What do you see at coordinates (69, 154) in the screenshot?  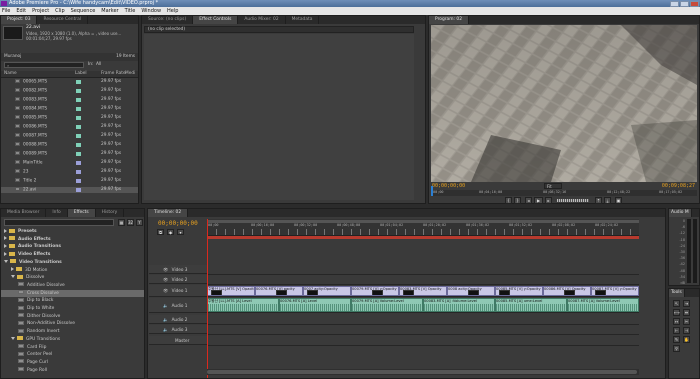 I see `project-item-row: 00089.MTS 29.97 fps` at bounding box center [69, 154].